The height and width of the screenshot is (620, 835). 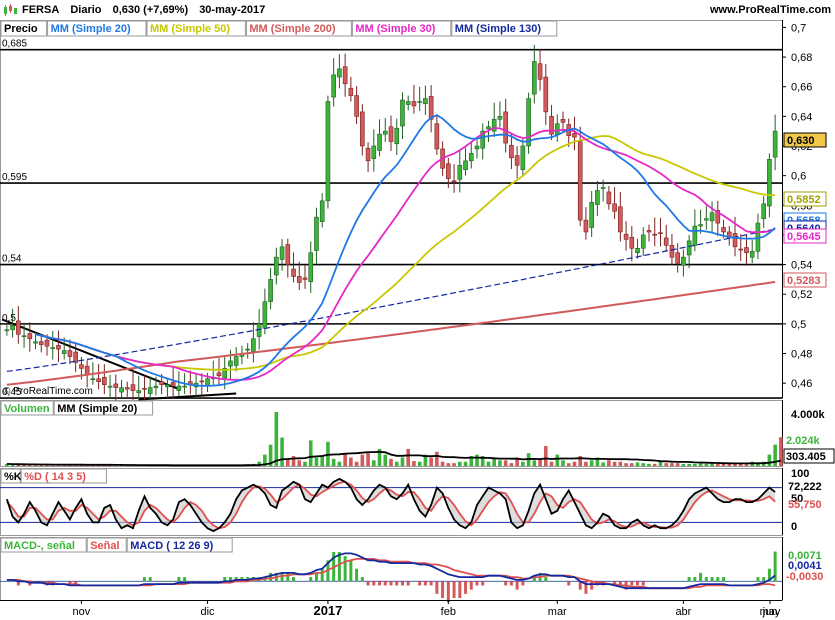 I want to click on legend-item: %D ( 14 3 5), so click(x=55, y=477).